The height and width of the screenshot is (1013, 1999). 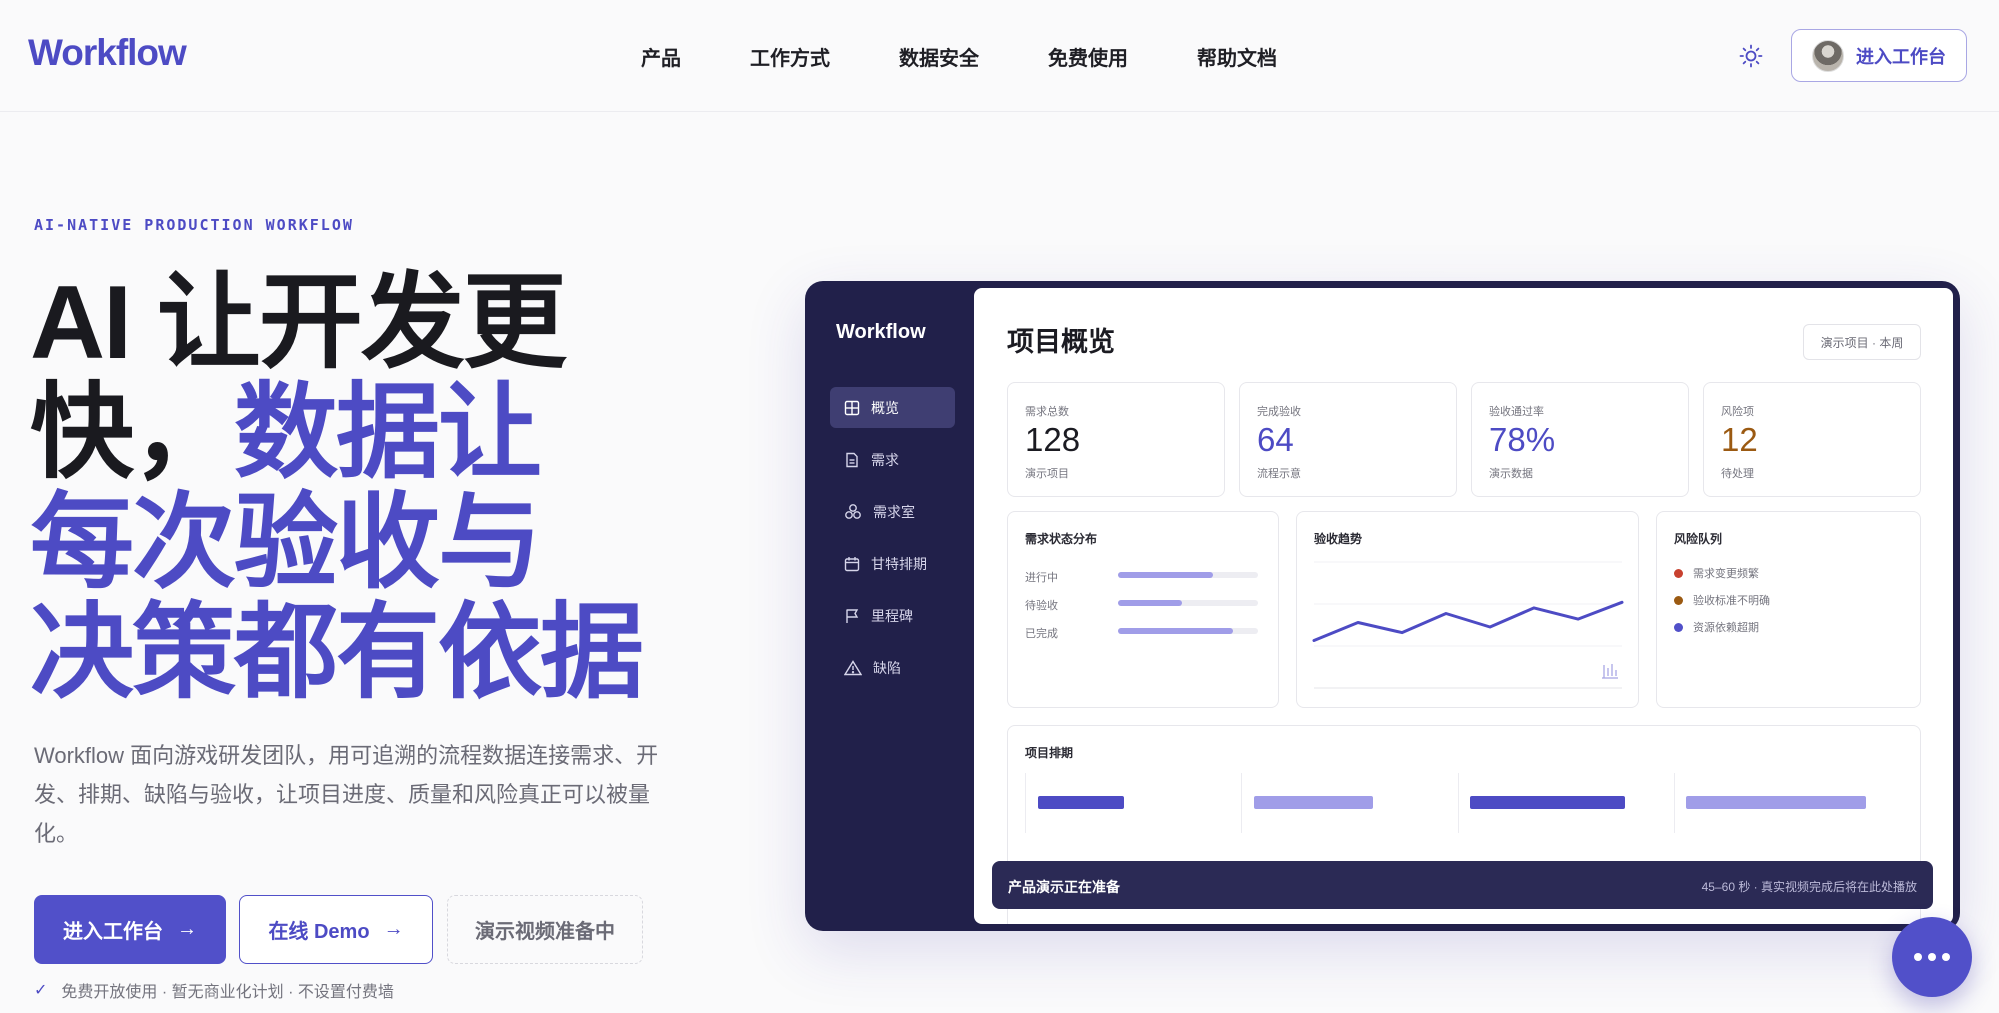 What do you see at coordinates (1918, 957) in the screenshot?
I see `more-dots-icon` at bounding box center [1918, 957].